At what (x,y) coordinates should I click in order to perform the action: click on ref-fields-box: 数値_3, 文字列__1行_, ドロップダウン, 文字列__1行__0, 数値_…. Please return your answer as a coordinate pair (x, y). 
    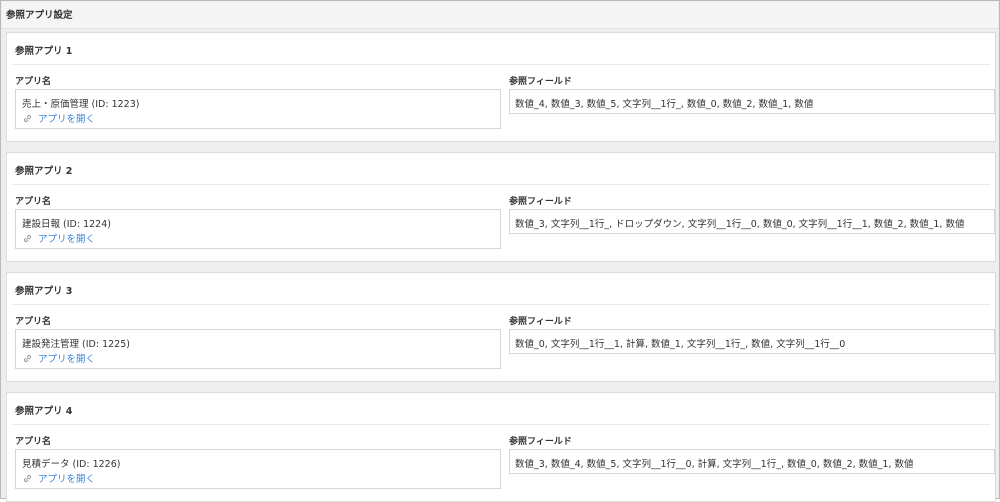
    Looking at the image, I should click on (752, 221).